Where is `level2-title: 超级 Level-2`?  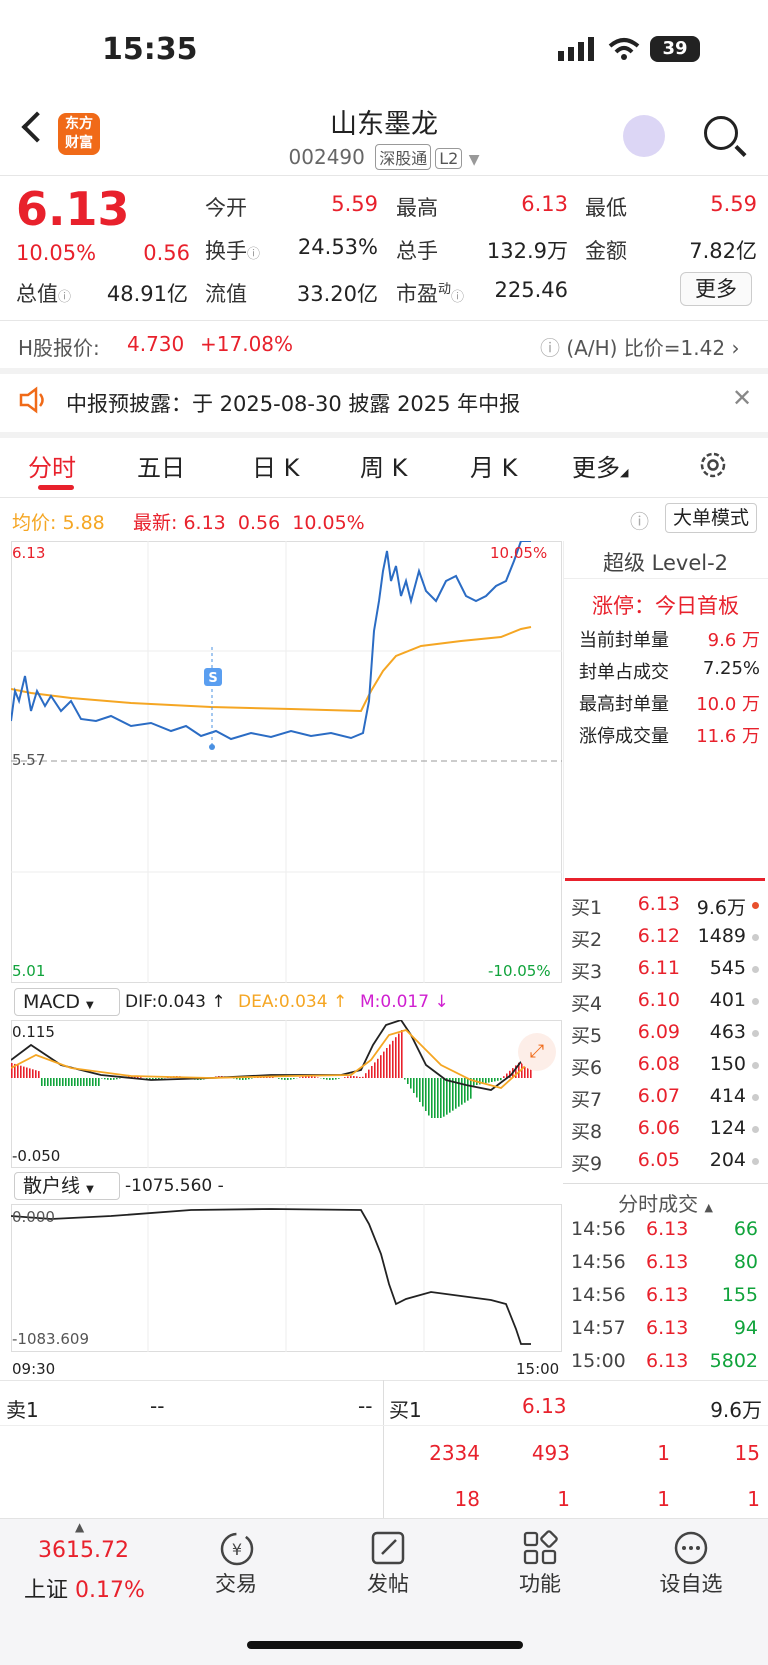 level2-title: 超级 Level-2 is located at coordinates (665, 562).